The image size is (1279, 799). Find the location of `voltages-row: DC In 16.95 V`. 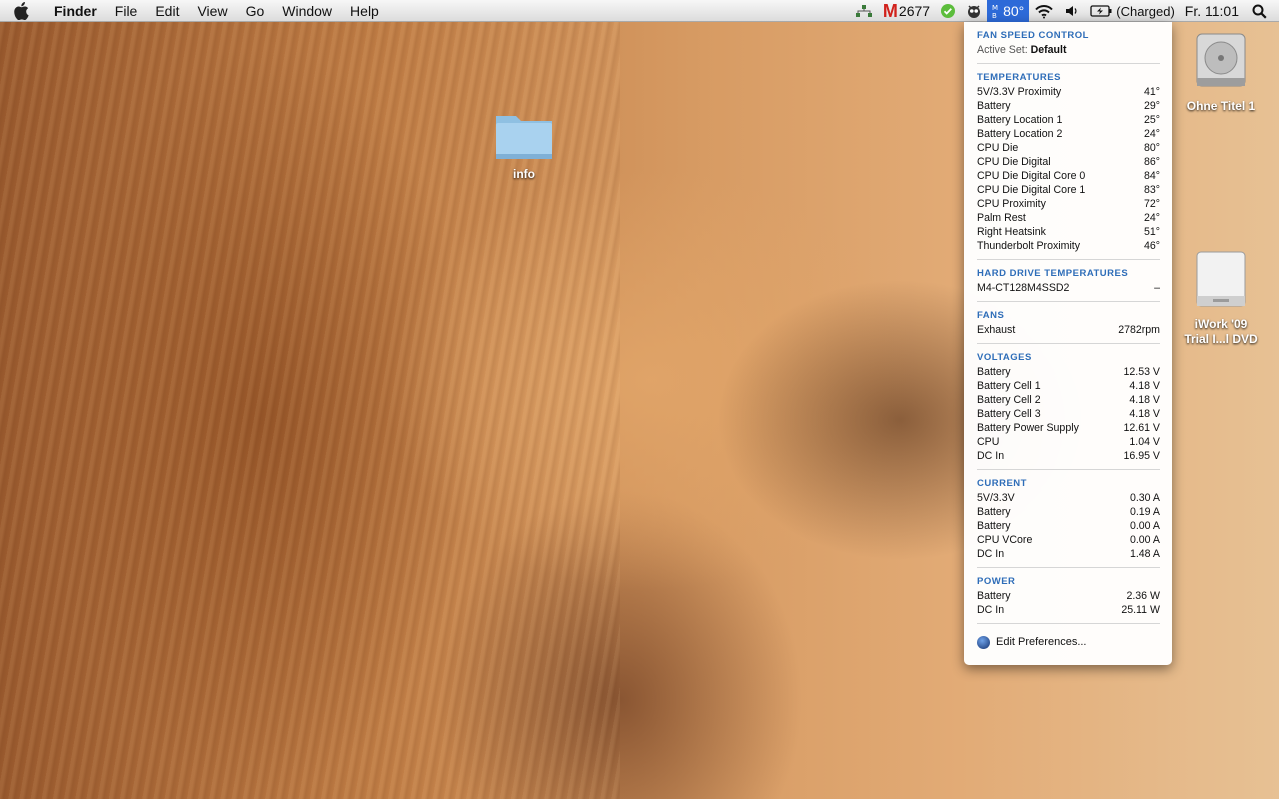

voltages-row: DC In 16.95 V is located at coordinates (1068, 456).